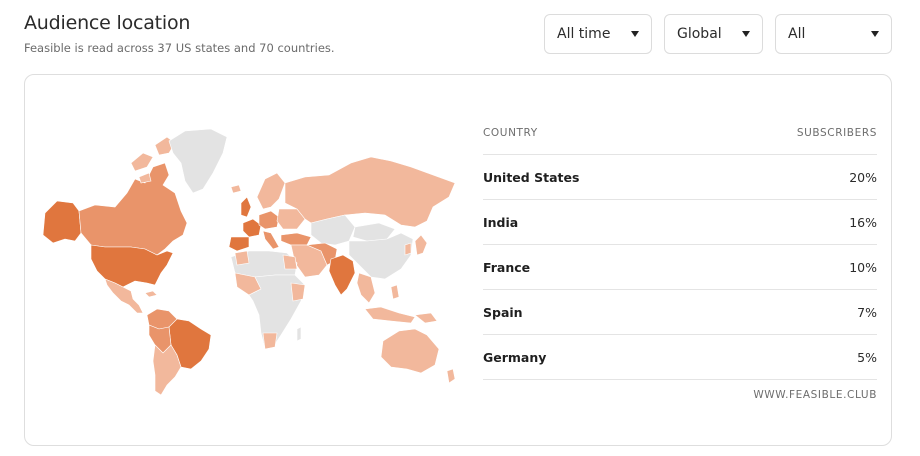 This screenshot has width=920, height=456. What do you see at coordinates (680, 312) in the screenshot?
I see `table-row: Spain 7%` at bounding box center [680, 312].